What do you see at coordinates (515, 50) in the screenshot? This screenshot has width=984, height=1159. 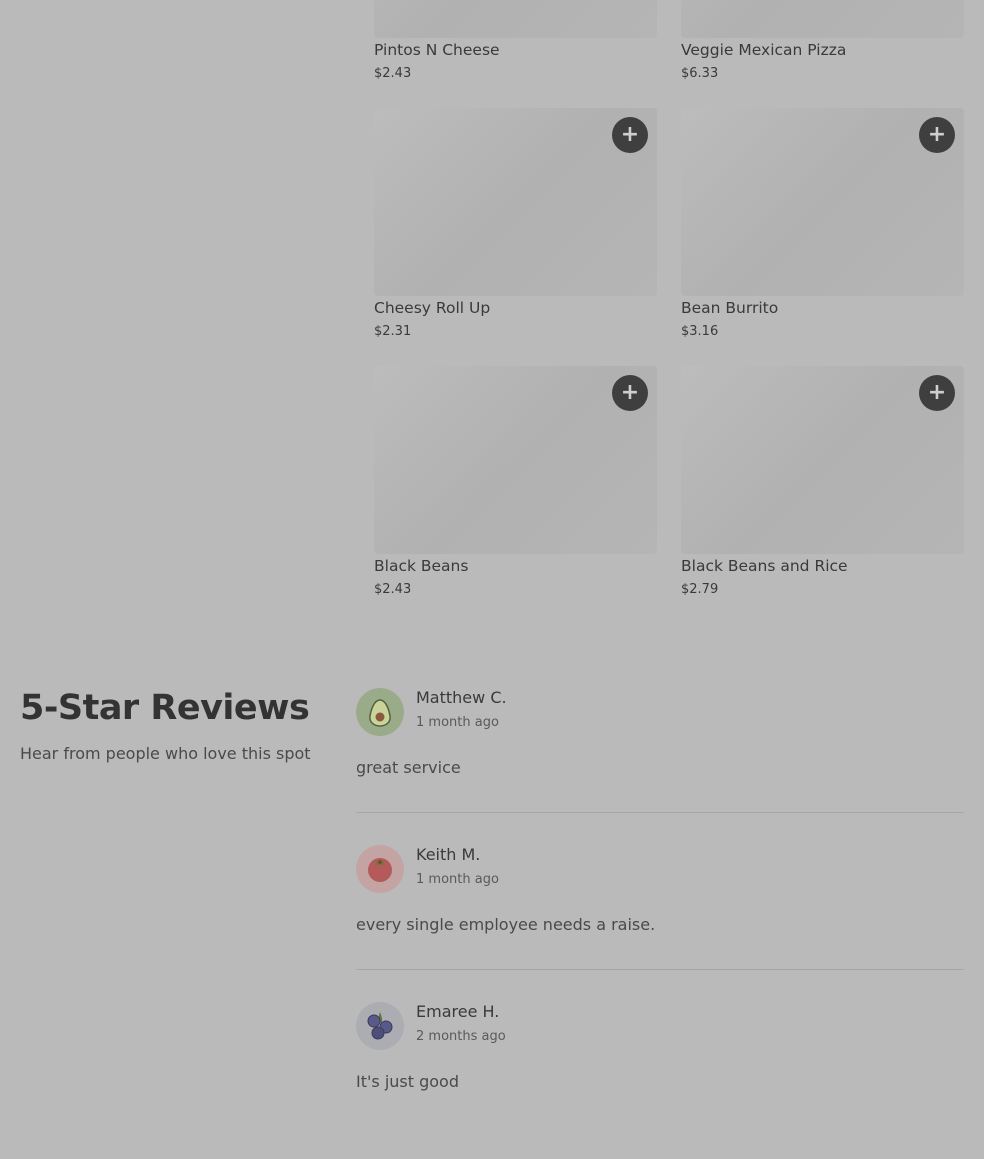 I see `menu-item: Pintos N Cheese $2.43` at bounding box center [515, 50].